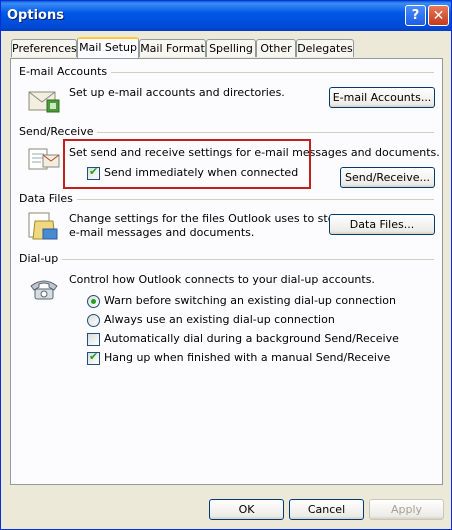  Describe the element at coordinates (93, 320) in the screenshot. I see `always-use-existing-radio` at that location.